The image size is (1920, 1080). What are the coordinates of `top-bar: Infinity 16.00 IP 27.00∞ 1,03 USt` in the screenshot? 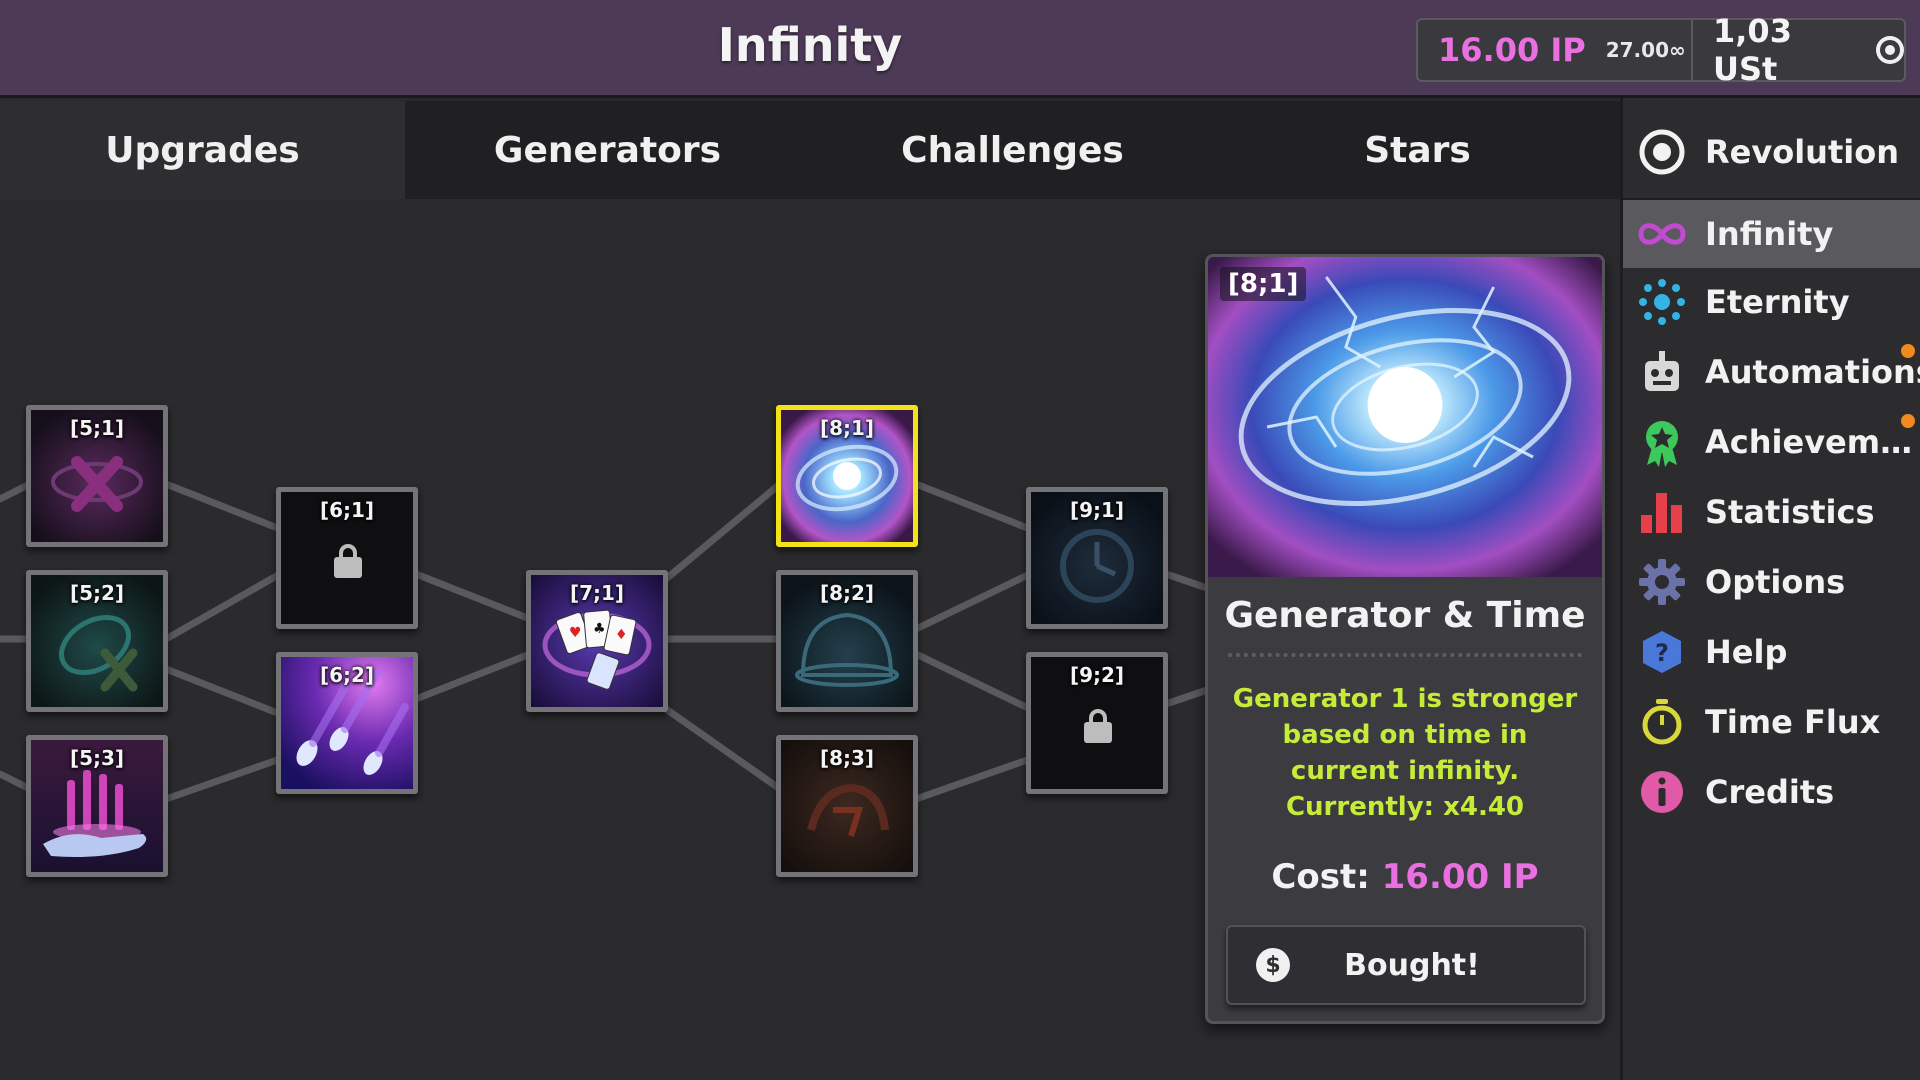 It's located at (960, 49).